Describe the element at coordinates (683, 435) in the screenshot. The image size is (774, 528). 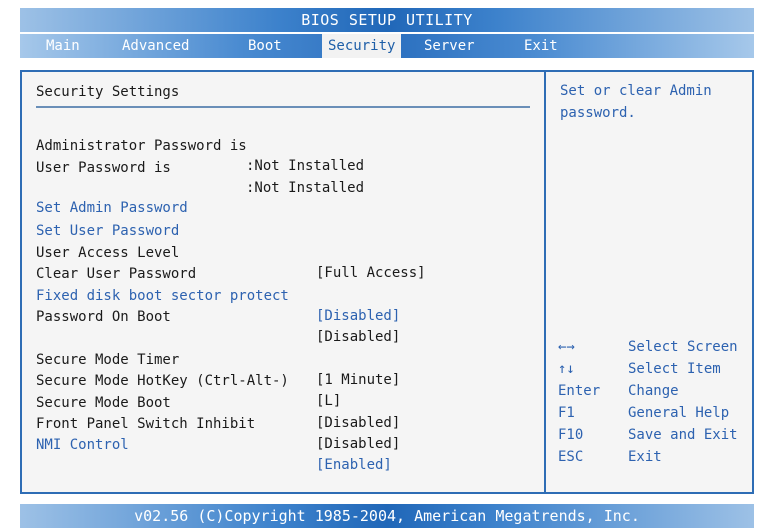
I see `key-legend-desc: Save and Exit` at that location.